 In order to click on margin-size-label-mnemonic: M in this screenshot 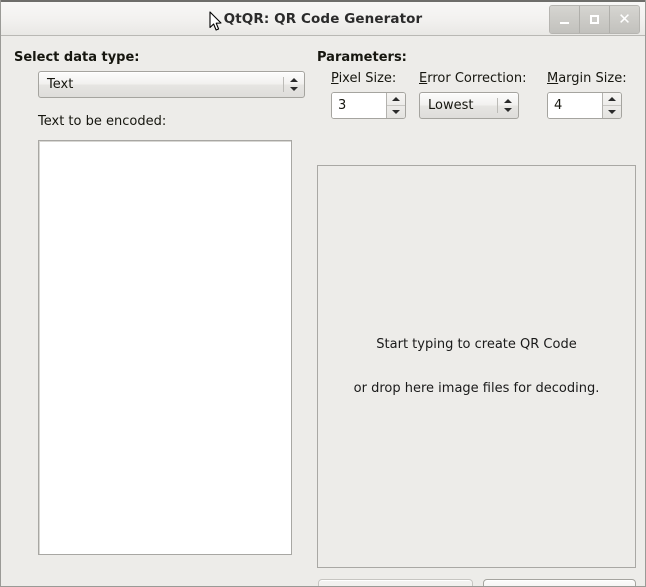, I will do `click(553, 78)`.